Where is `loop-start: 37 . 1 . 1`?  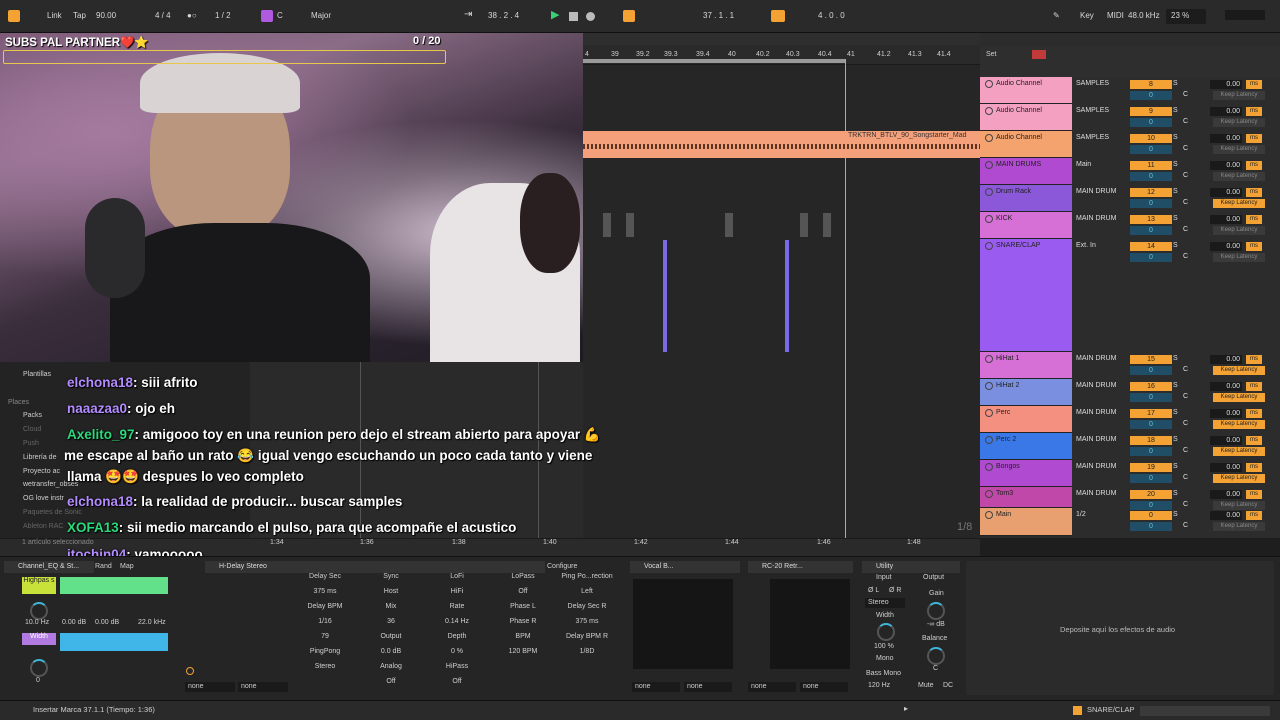 loop-start: 37 . 1 . 1 is located at coordinates (718, 15).